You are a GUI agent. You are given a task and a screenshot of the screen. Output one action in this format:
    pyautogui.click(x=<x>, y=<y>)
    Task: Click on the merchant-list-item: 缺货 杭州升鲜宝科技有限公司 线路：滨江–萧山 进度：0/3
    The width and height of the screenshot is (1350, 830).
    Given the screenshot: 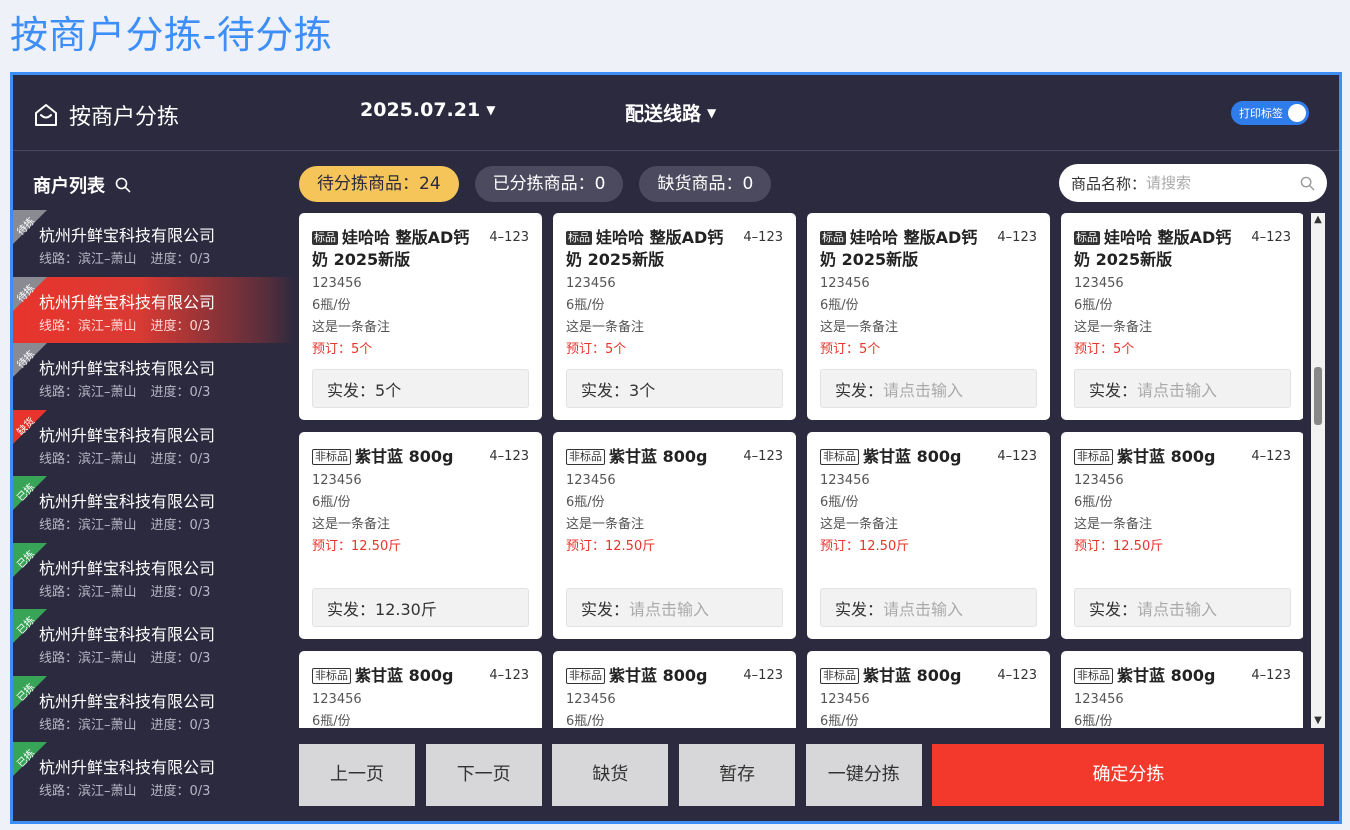 What is the action you would take?
    pyautogui.click(x=154, y=443)
    